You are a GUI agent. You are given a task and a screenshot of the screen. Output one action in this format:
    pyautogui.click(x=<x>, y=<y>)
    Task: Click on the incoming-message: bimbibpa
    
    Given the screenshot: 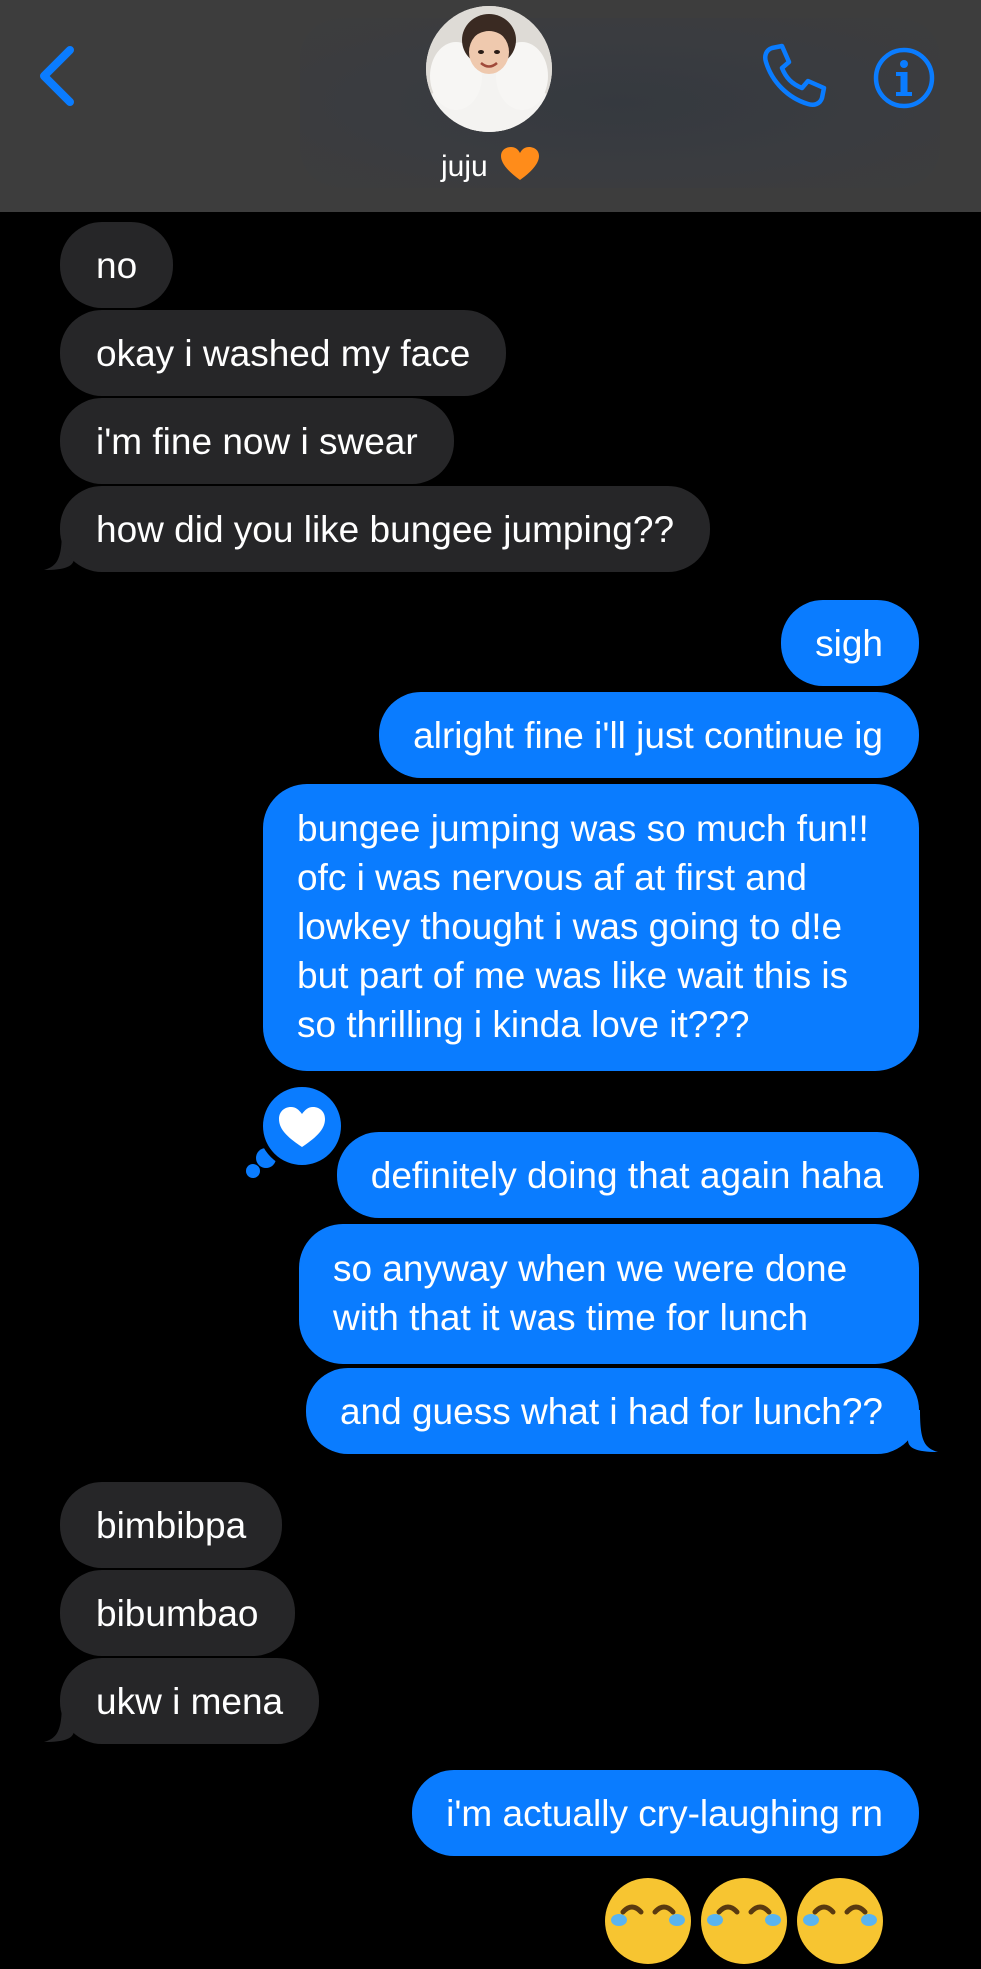 What is the action you would take?
    pyautogui.click(x=171, y=1525)
    